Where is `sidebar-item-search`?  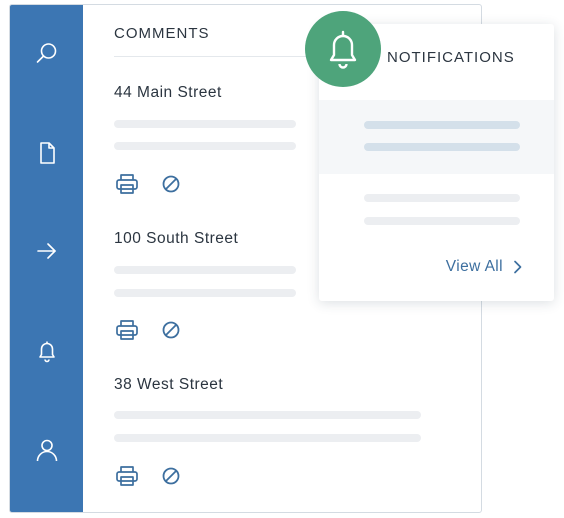
sidebar-item-search is located at coordinates (46, 53).